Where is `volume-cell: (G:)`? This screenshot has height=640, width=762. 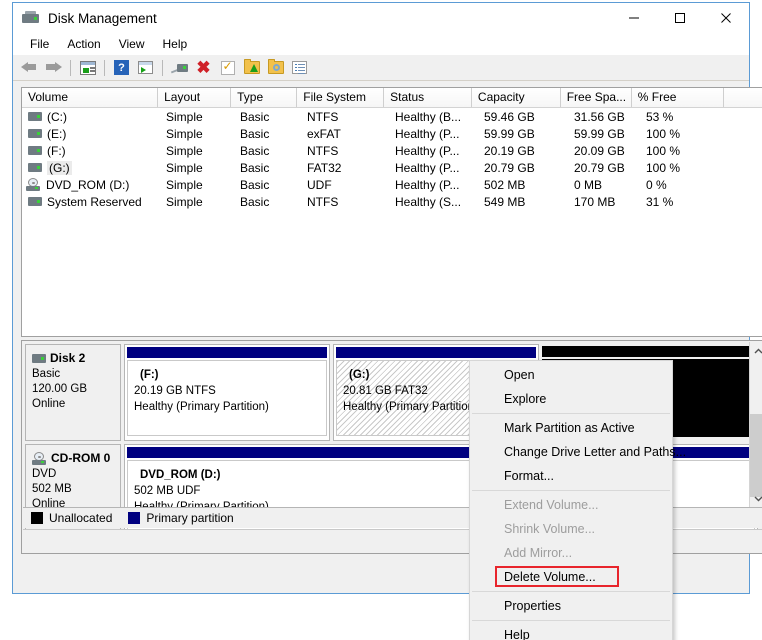 volume-cell: (G:) is located at coordinates (91, 167).